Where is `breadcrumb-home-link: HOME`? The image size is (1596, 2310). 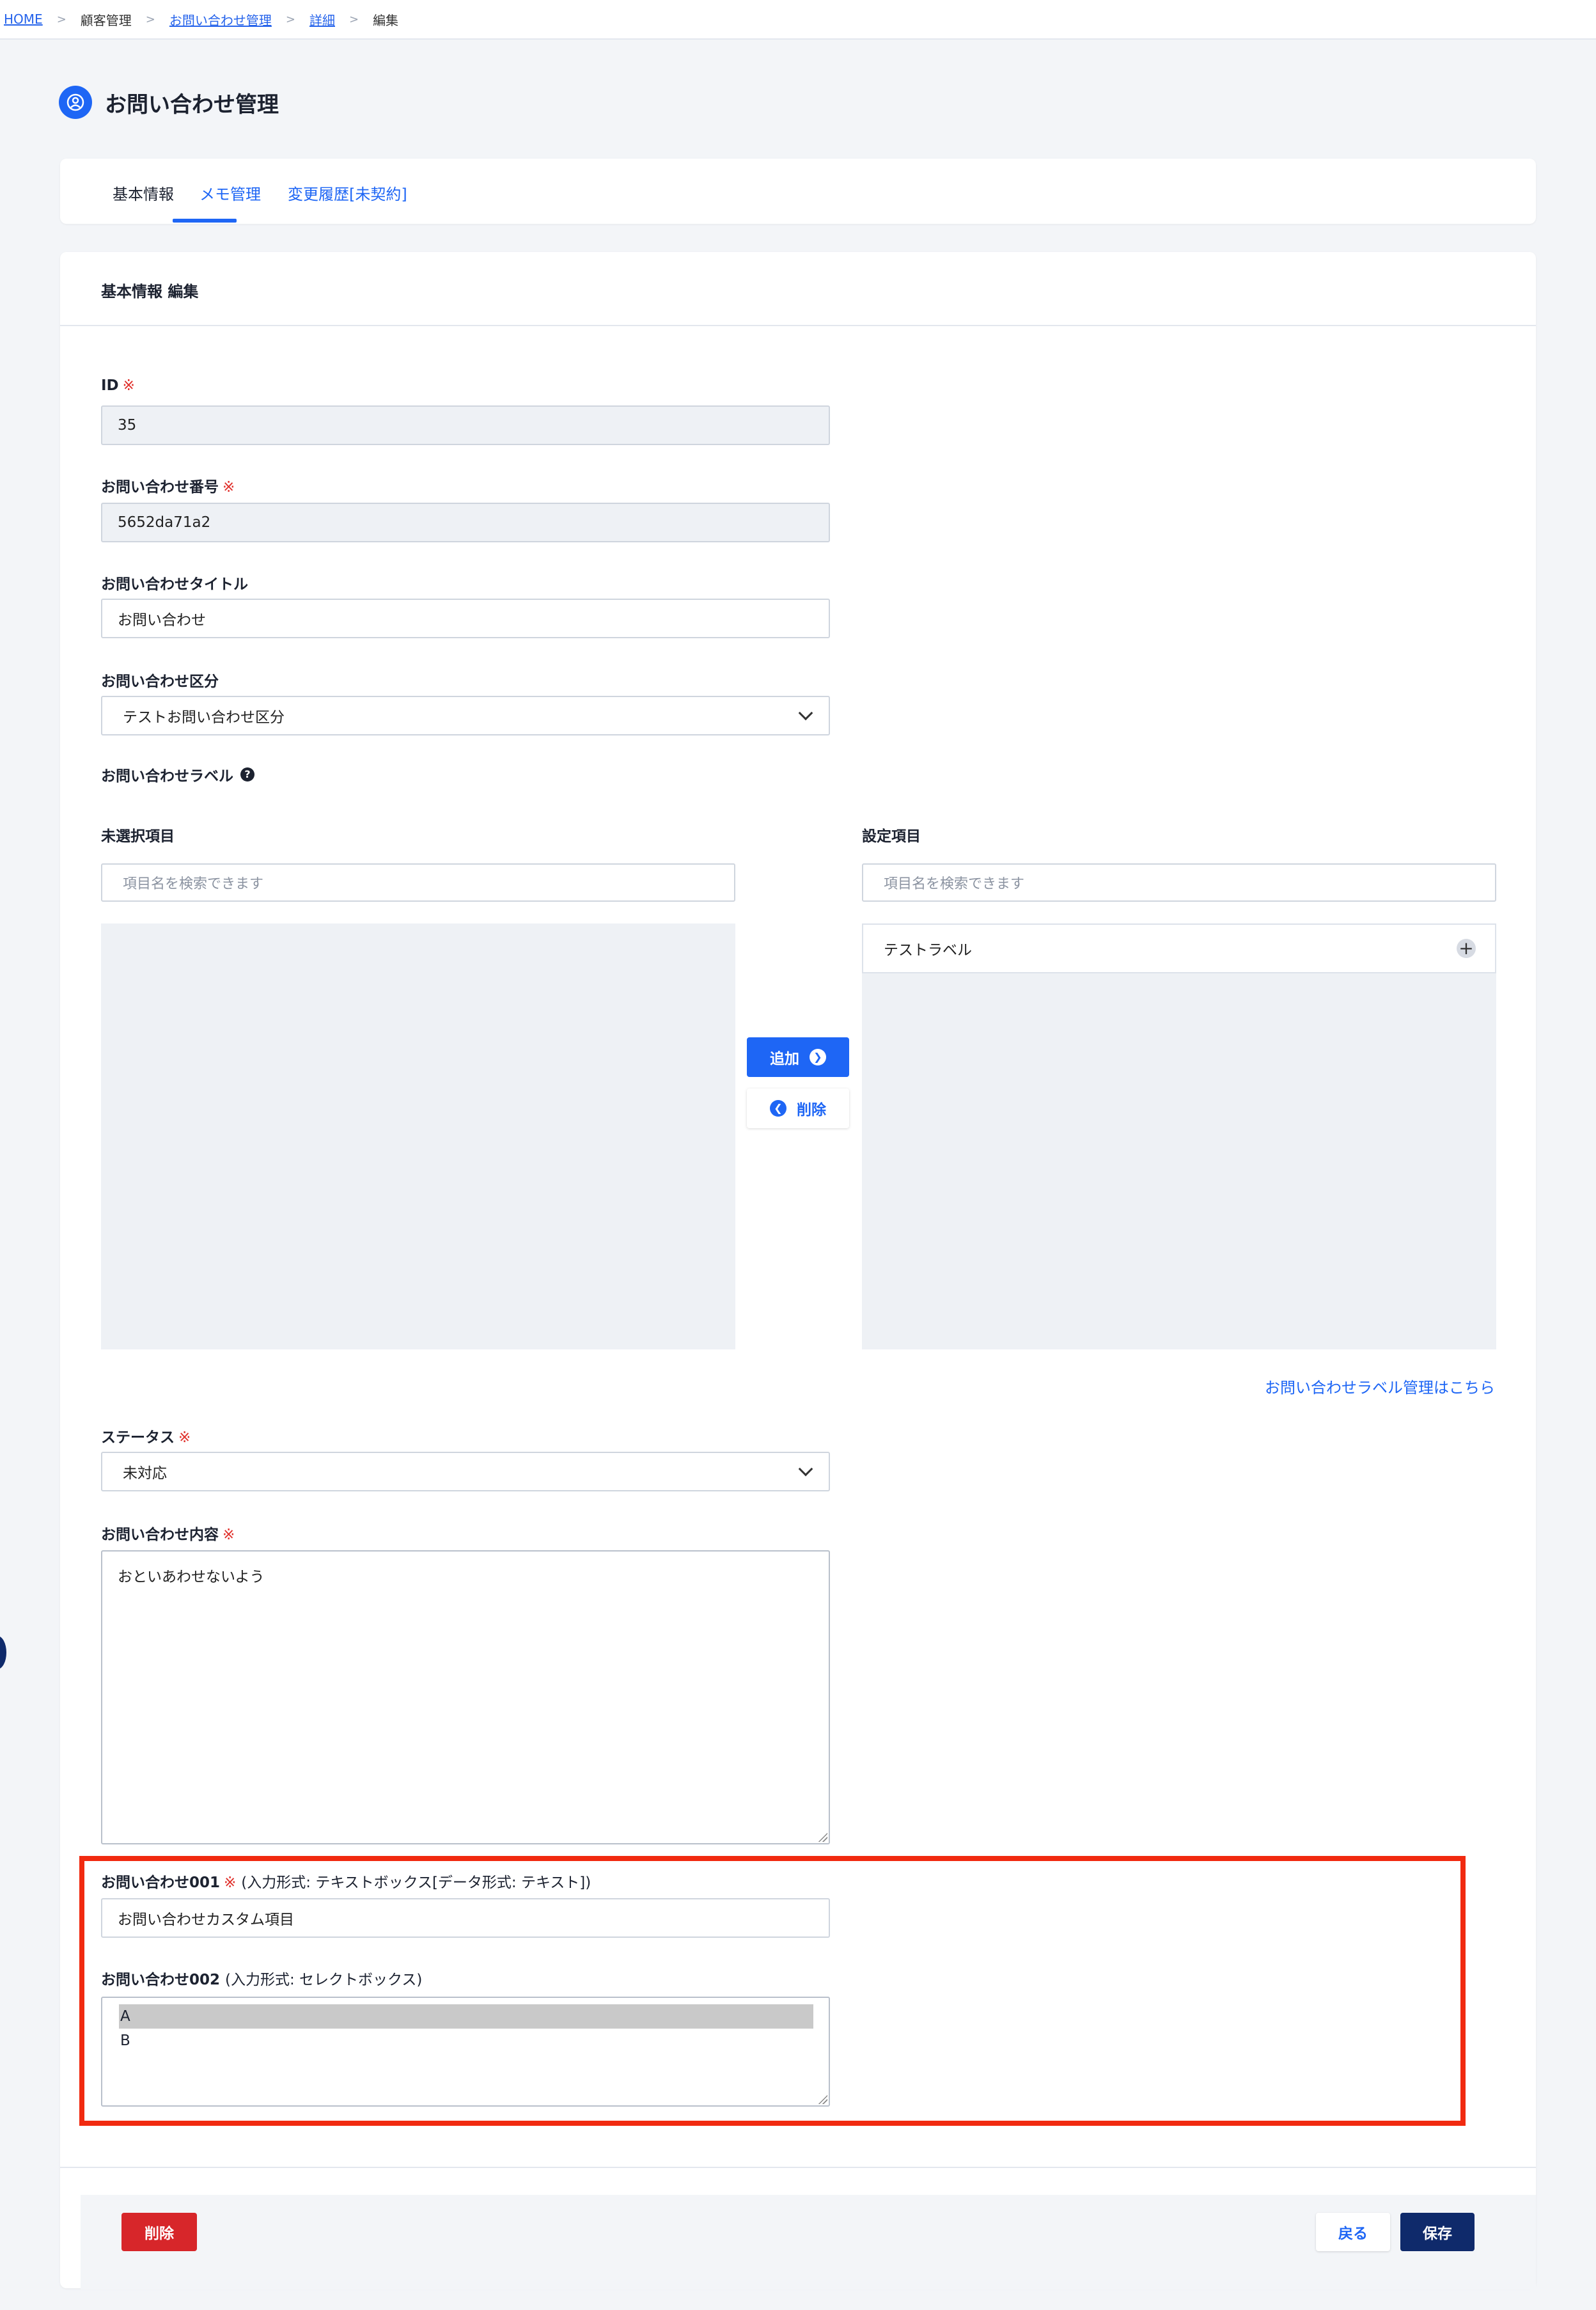 breadcrumb-home-link: HOME is located at coordinates (23, 19).